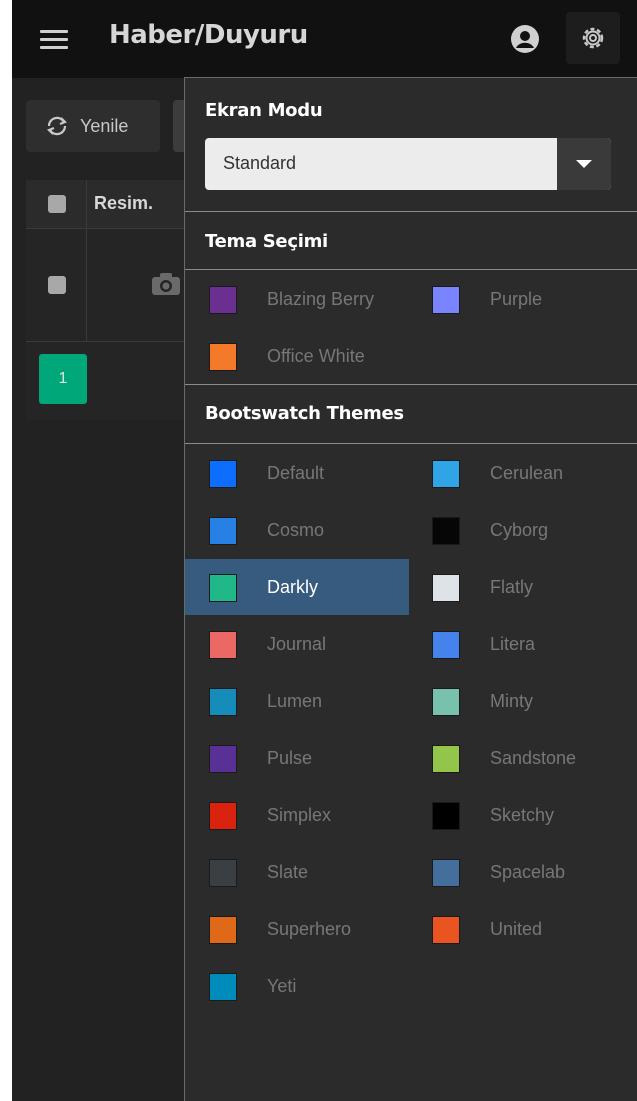  What do you see at coordinates (299, 815) in the screenshot?
I see `theme-label: Simplex` at bounding box center [299, 815].